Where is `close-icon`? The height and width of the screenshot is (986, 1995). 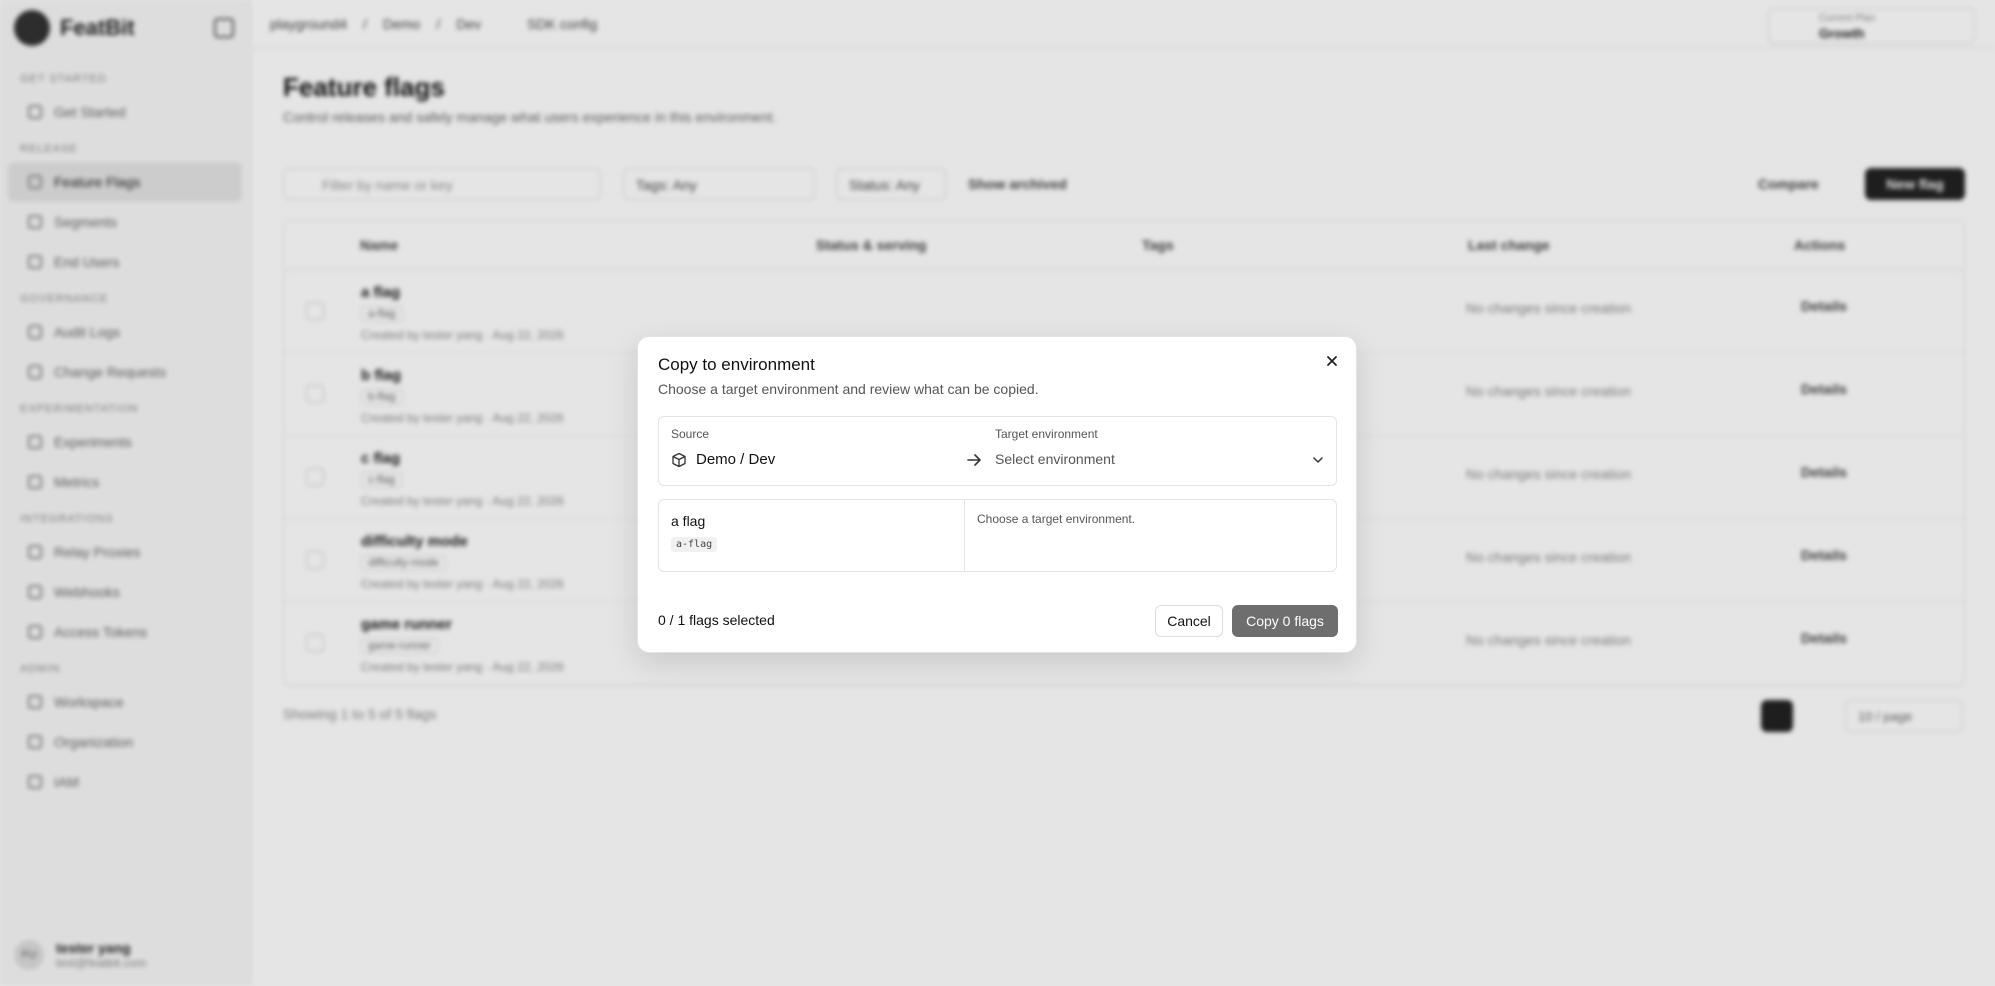
close-icon is located at coordinates (1332, 361).